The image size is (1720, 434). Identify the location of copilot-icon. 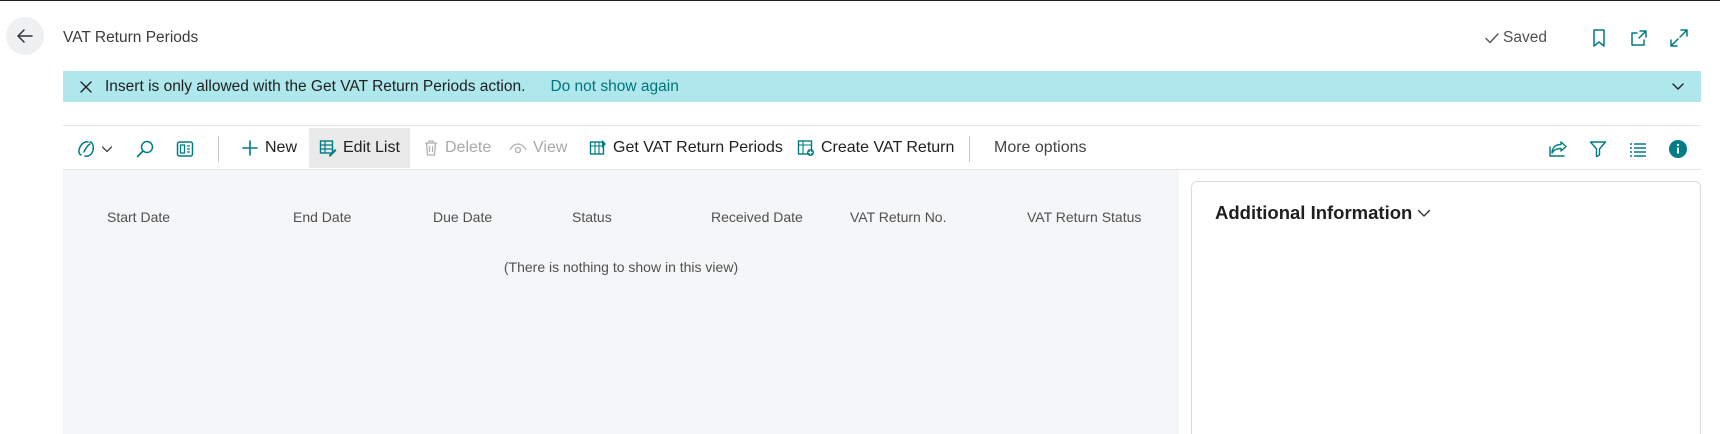
(85, 149).